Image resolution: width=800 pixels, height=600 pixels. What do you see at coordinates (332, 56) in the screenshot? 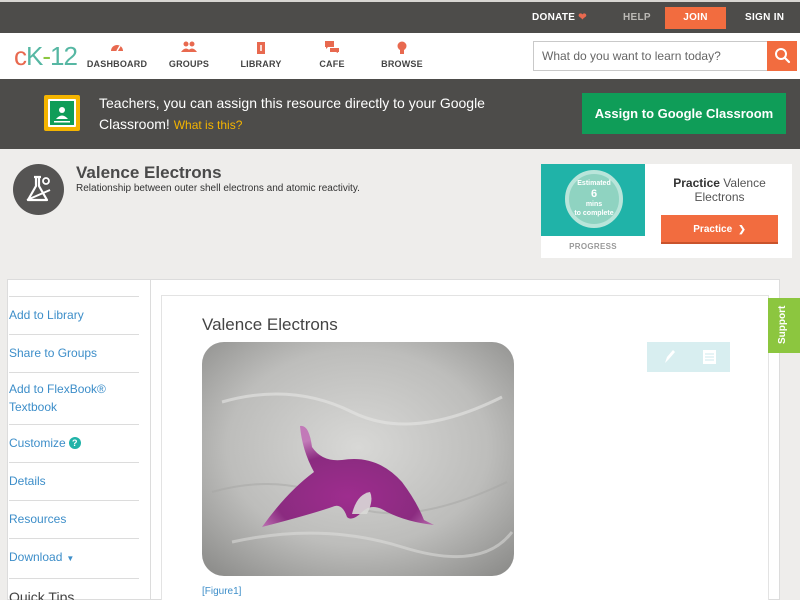
I see `nav-cafe: CAFE` at bounding box center [332, 56].